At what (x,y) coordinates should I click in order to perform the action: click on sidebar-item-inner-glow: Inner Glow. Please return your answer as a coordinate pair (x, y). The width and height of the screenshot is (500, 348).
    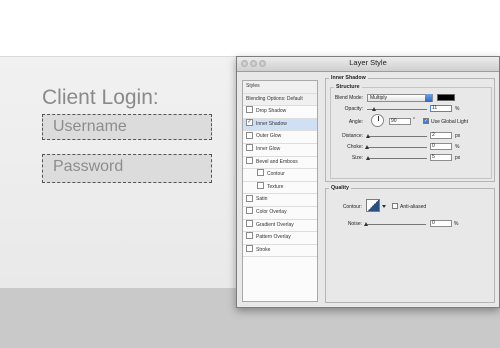
    Looking at the image, I should click on (280, 150).